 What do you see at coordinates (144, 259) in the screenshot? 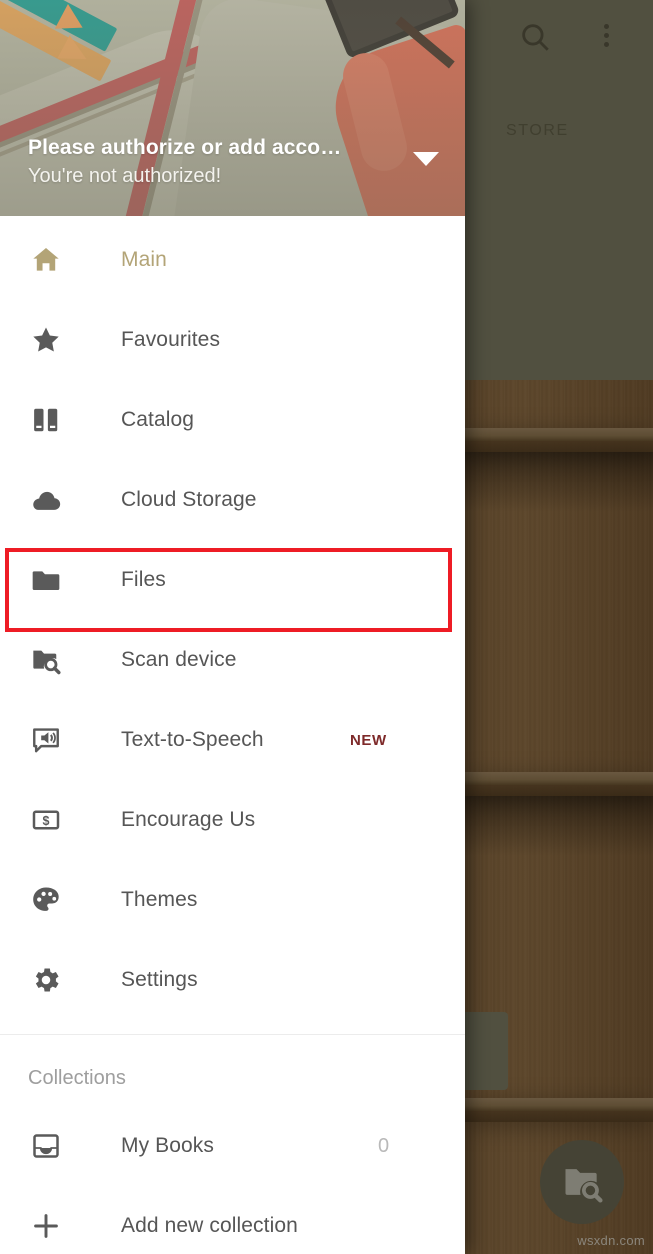
I see `menu-item-label: Main` at bounding box center [144, 259].